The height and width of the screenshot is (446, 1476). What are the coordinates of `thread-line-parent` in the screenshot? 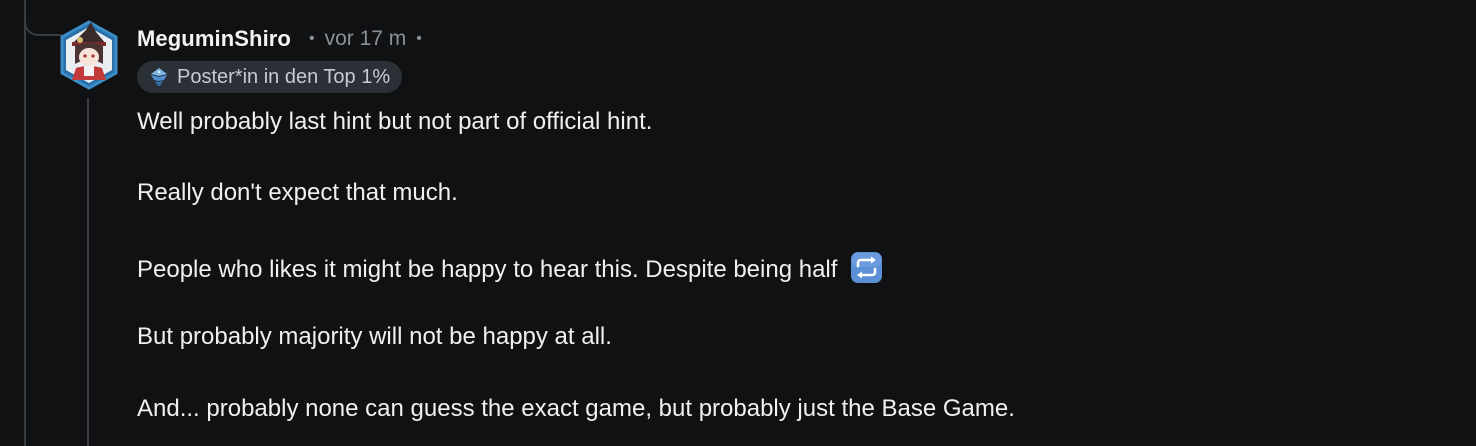 It's located at (25, 223).